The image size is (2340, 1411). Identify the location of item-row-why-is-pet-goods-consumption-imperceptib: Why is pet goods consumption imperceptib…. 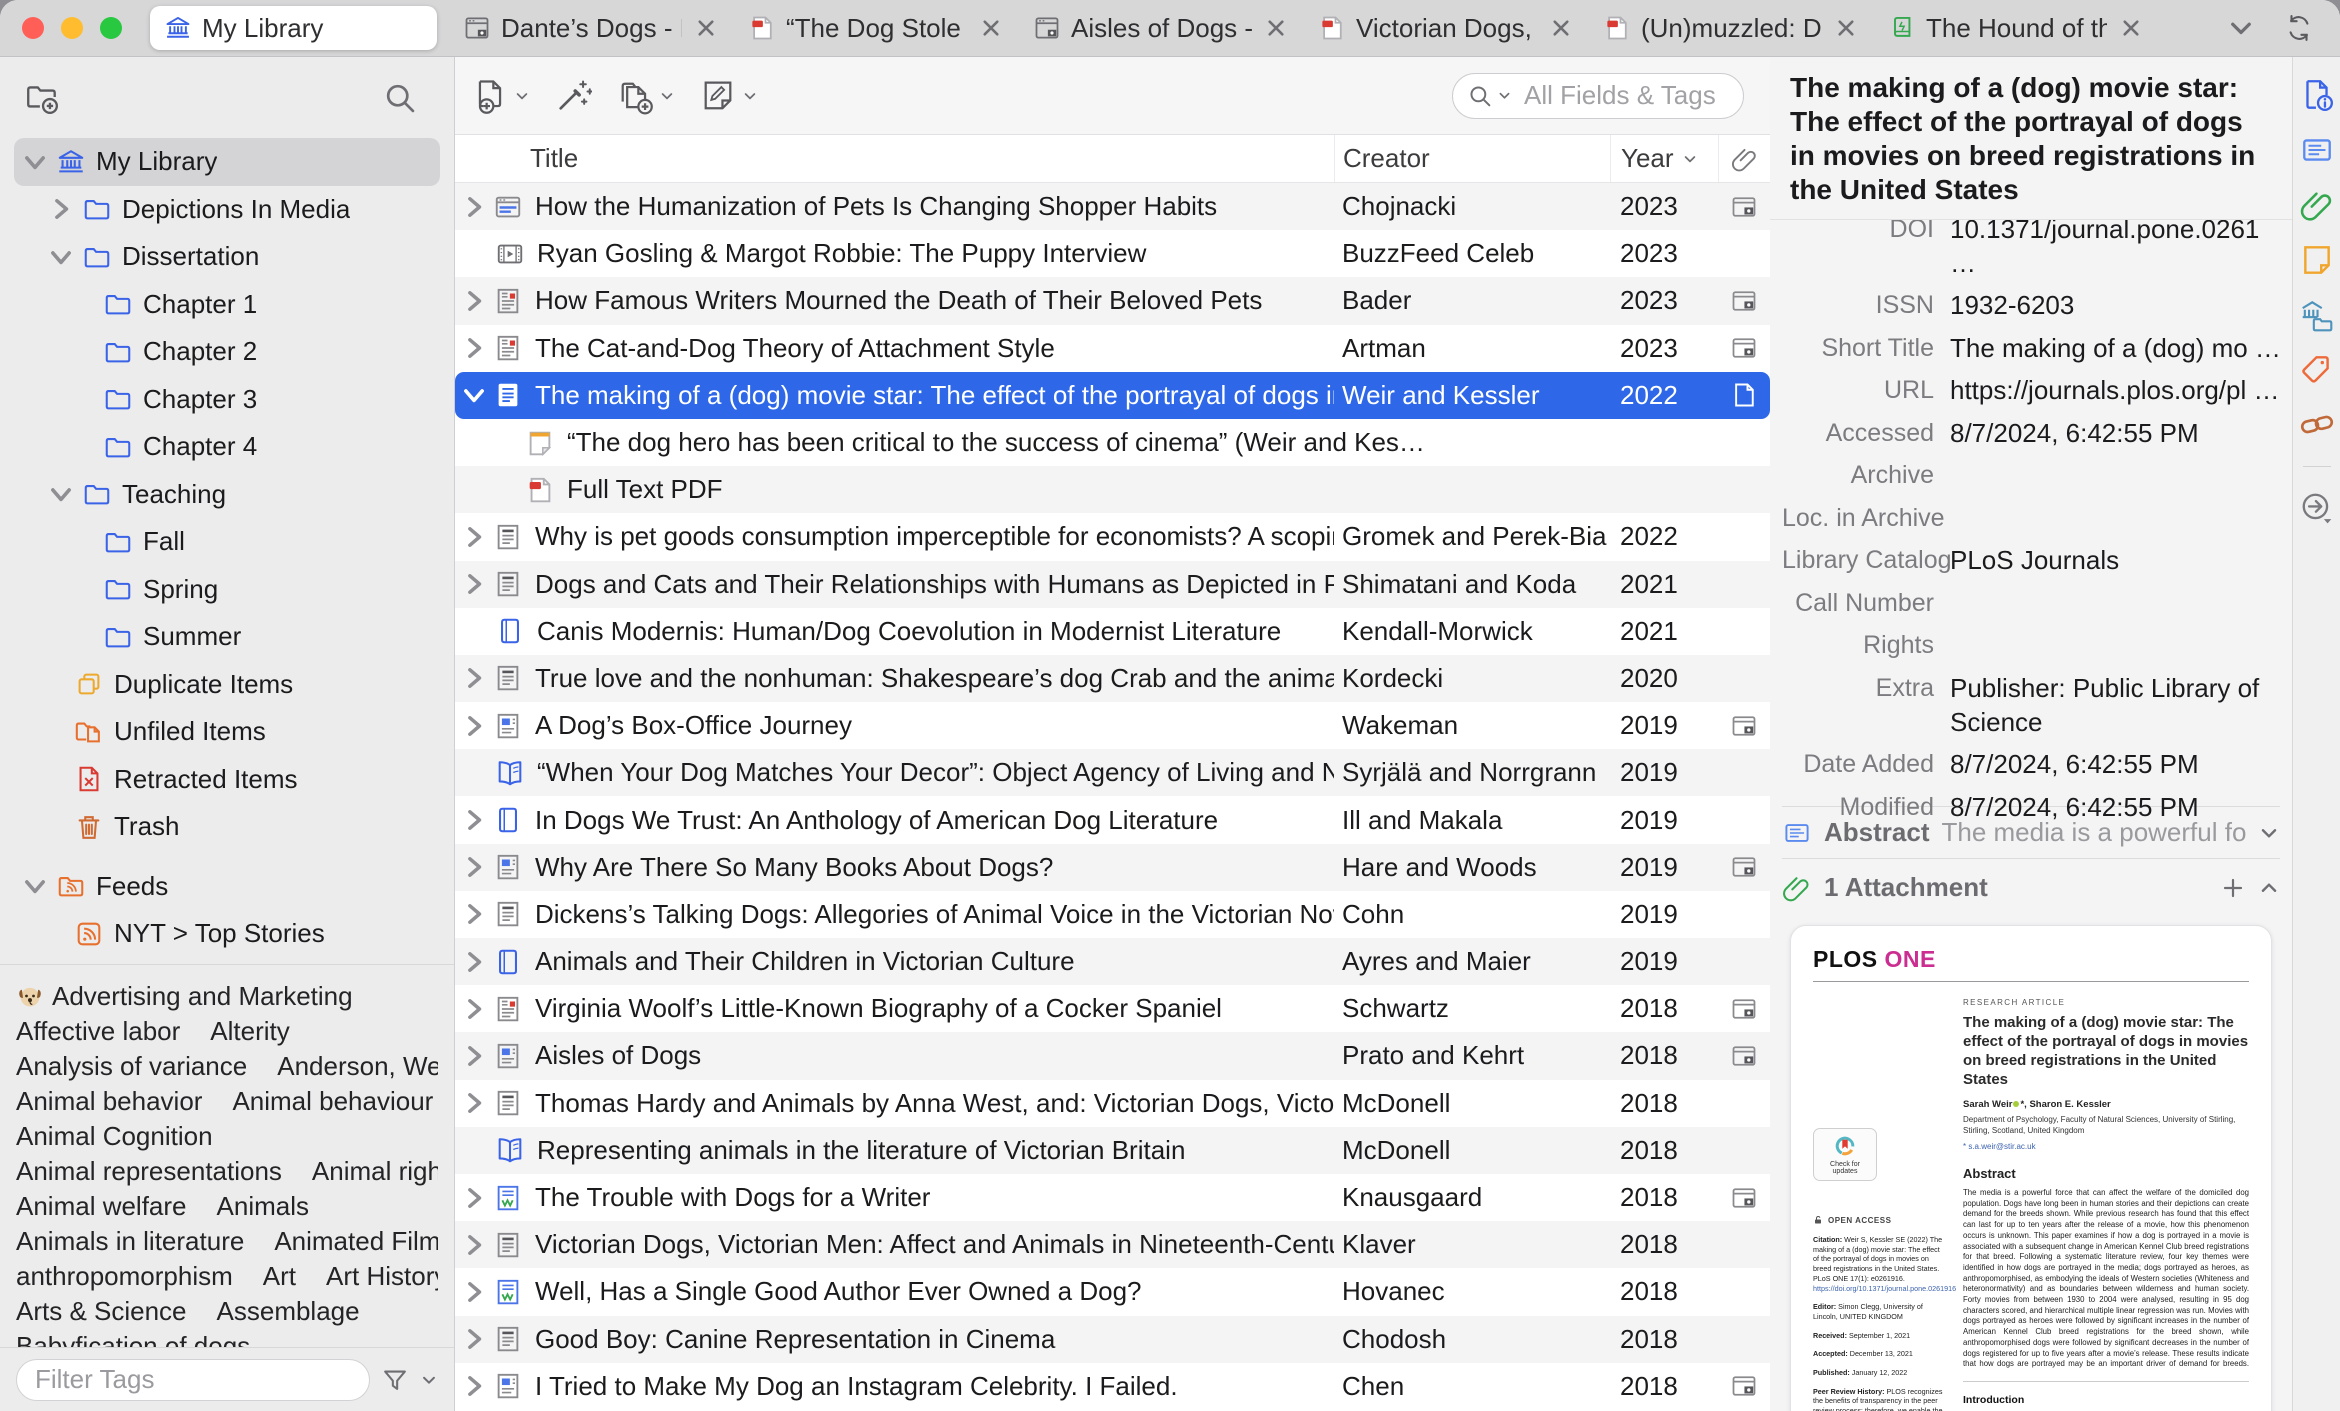
(1112, 536).